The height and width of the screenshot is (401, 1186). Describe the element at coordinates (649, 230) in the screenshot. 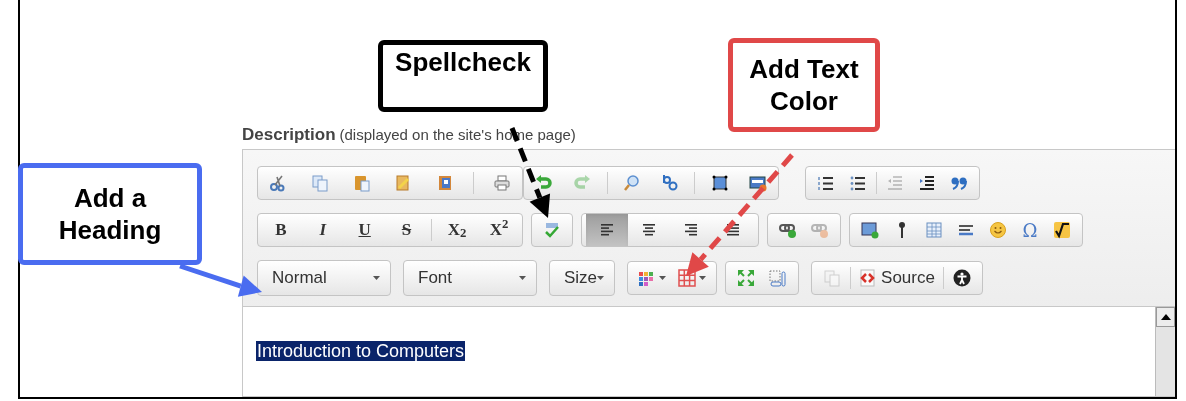

I see `align-center-icon` at that location.